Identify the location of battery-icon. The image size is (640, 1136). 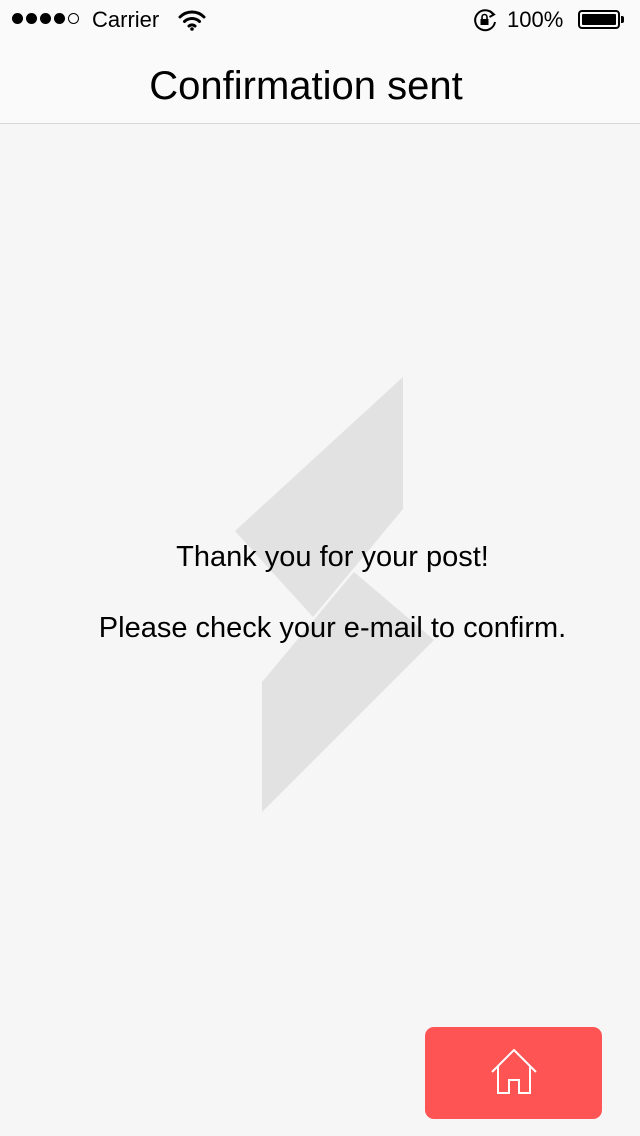
(601, 19).